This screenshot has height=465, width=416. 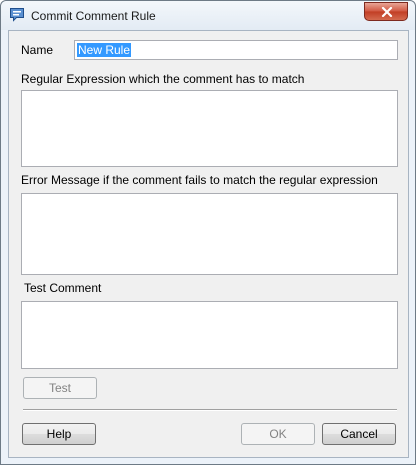 What do you see at coordinates (236, 50) in the screenshot?
I see `name-field: New Rule` at bounding box center [236, 50].